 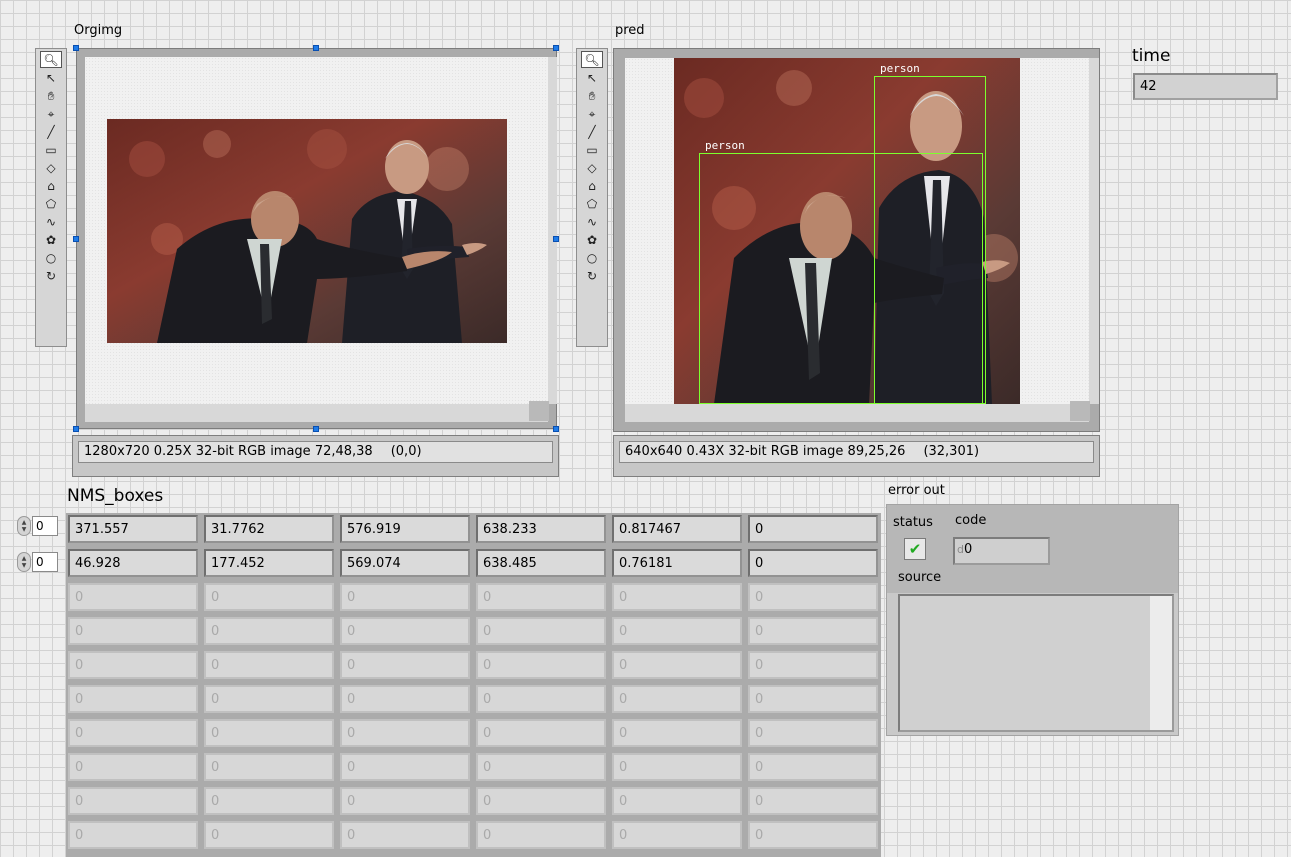 I want to click on array-cell: 46.928, so click(x=133, y=563).